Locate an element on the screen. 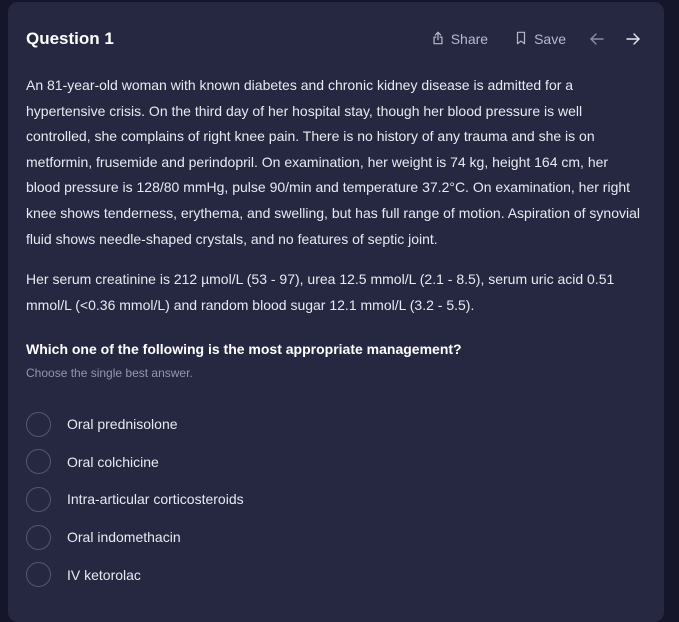  save-button: Save is located at coordinates (540, 39).